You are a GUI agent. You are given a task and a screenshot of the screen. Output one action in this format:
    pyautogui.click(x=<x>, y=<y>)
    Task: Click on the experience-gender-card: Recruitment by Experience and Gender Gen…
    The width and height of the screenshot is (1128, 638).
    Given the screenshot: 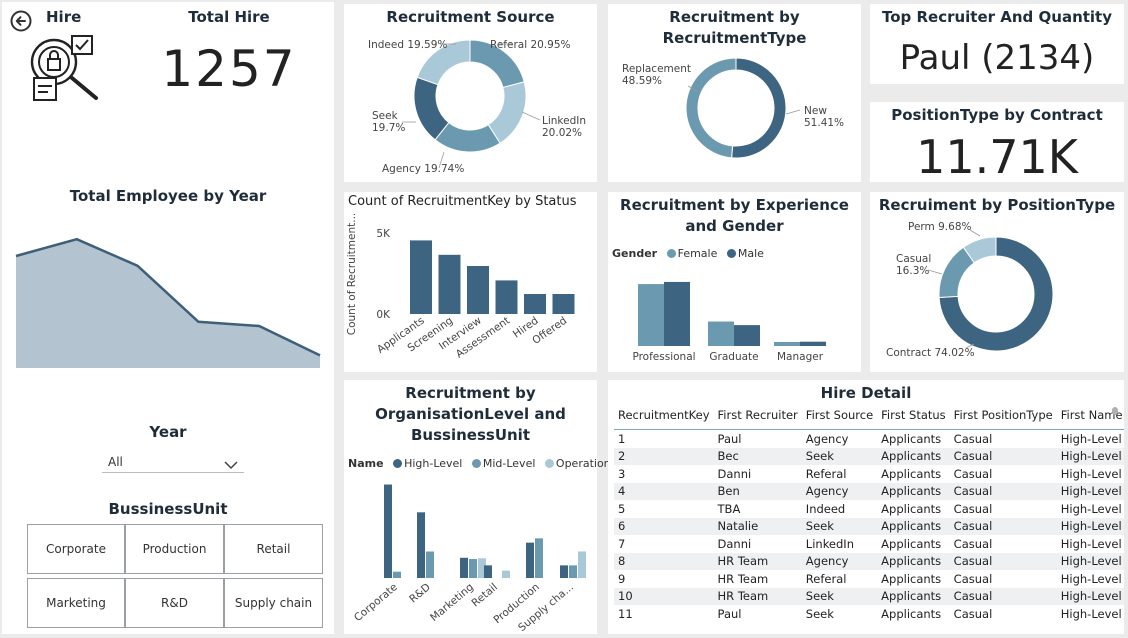 What is the action you would take?
    pyautogui.click(x=734, y=282)
    